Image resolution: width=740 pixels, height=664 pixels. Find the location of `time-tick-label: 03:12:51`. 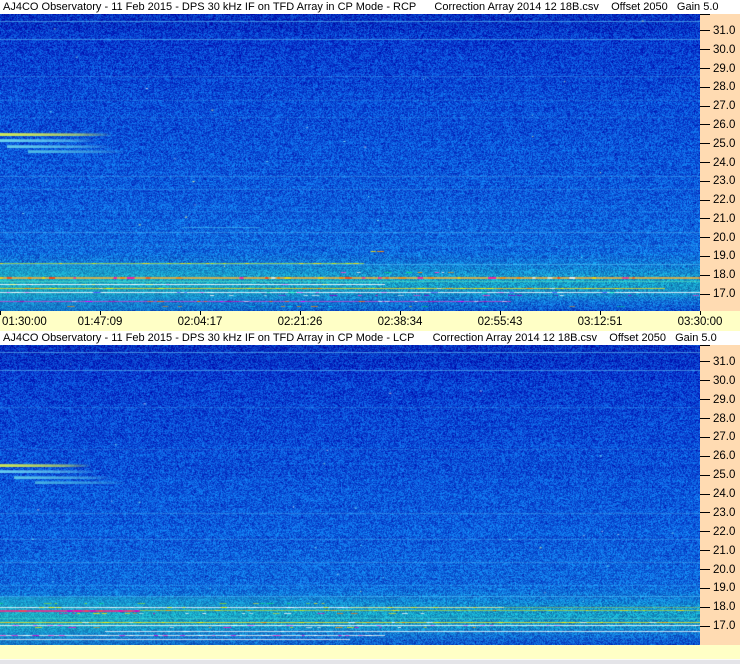

time-tick-label: 03:12:51 is located at coordinates (600, 322).